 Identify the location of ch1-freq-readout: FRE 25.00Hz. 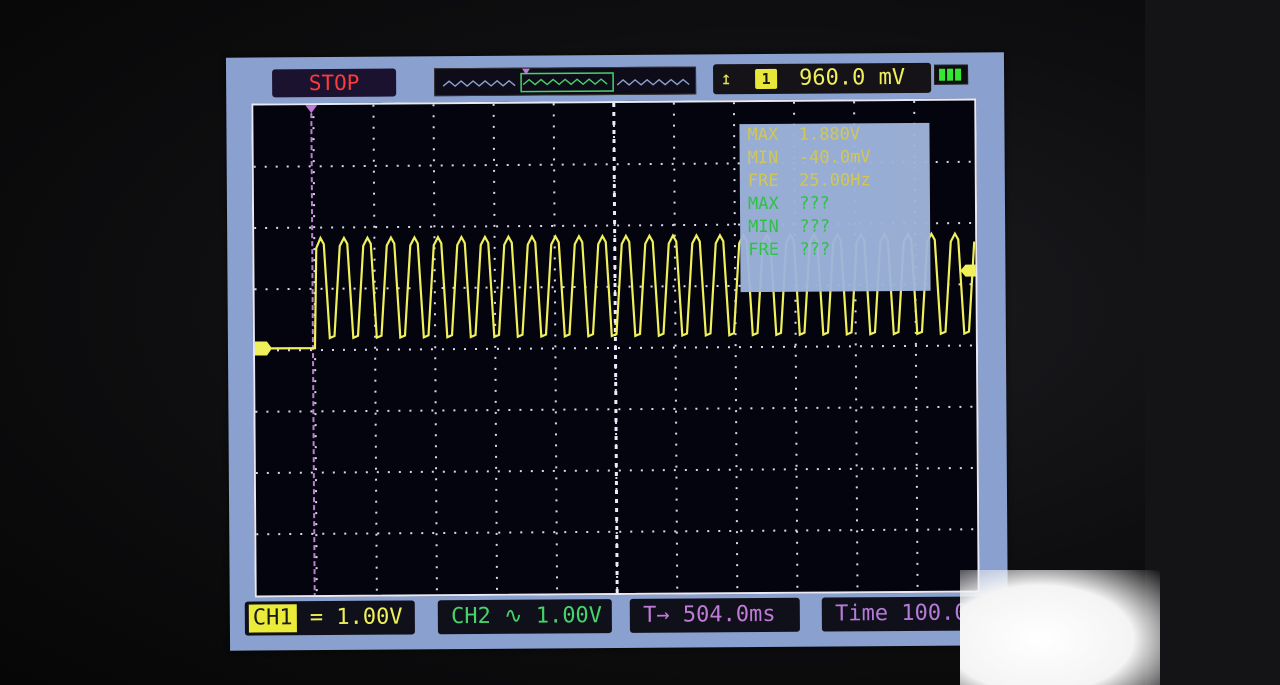
(809, 181).